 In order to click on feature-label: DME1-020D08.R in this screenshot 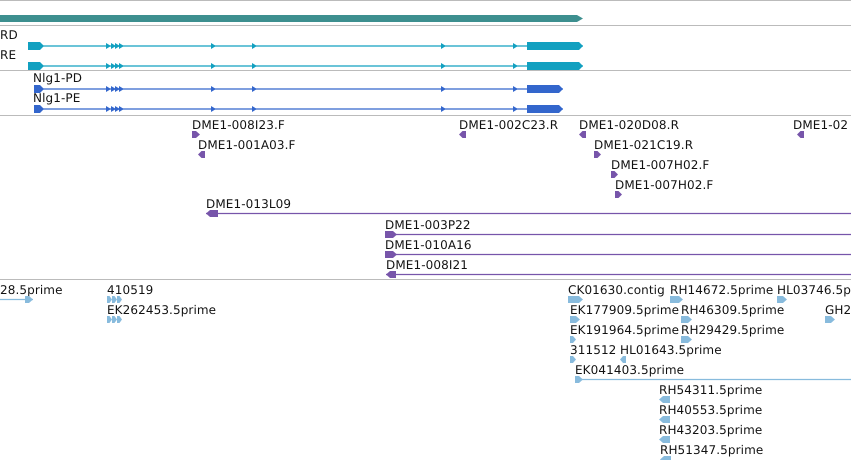, I will do `click(629, 125)`.